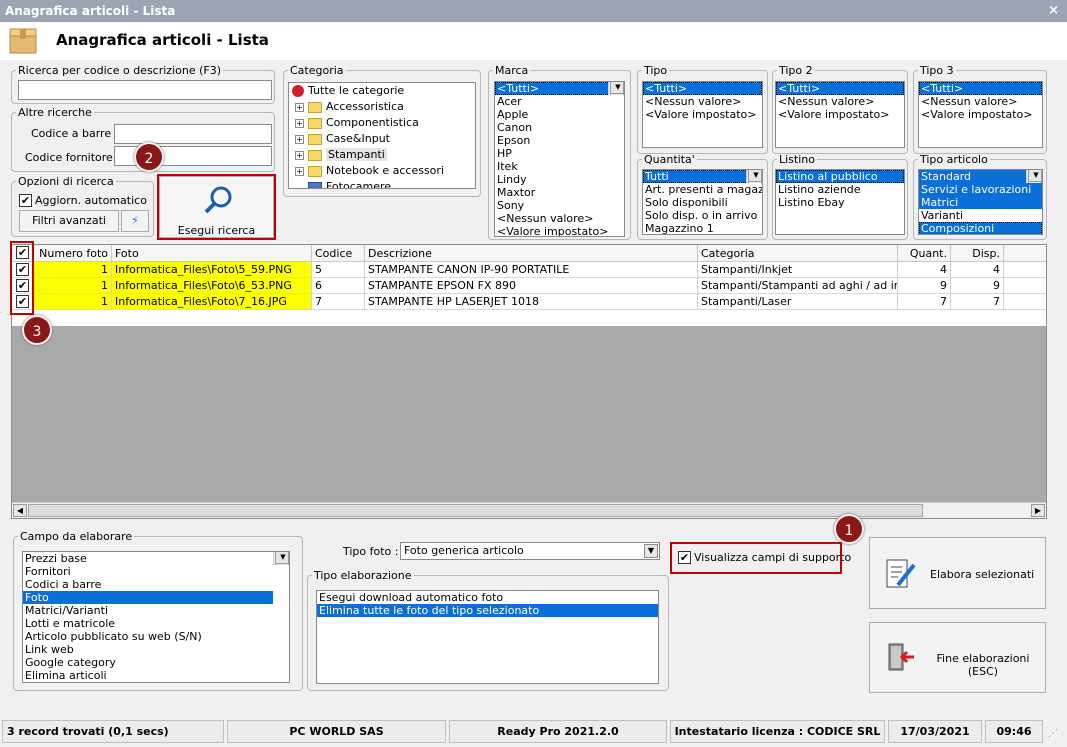  Describe the element at coordinates (840, 176) in the screenshot. I see `list-item: Listino al pubblico` at that location.